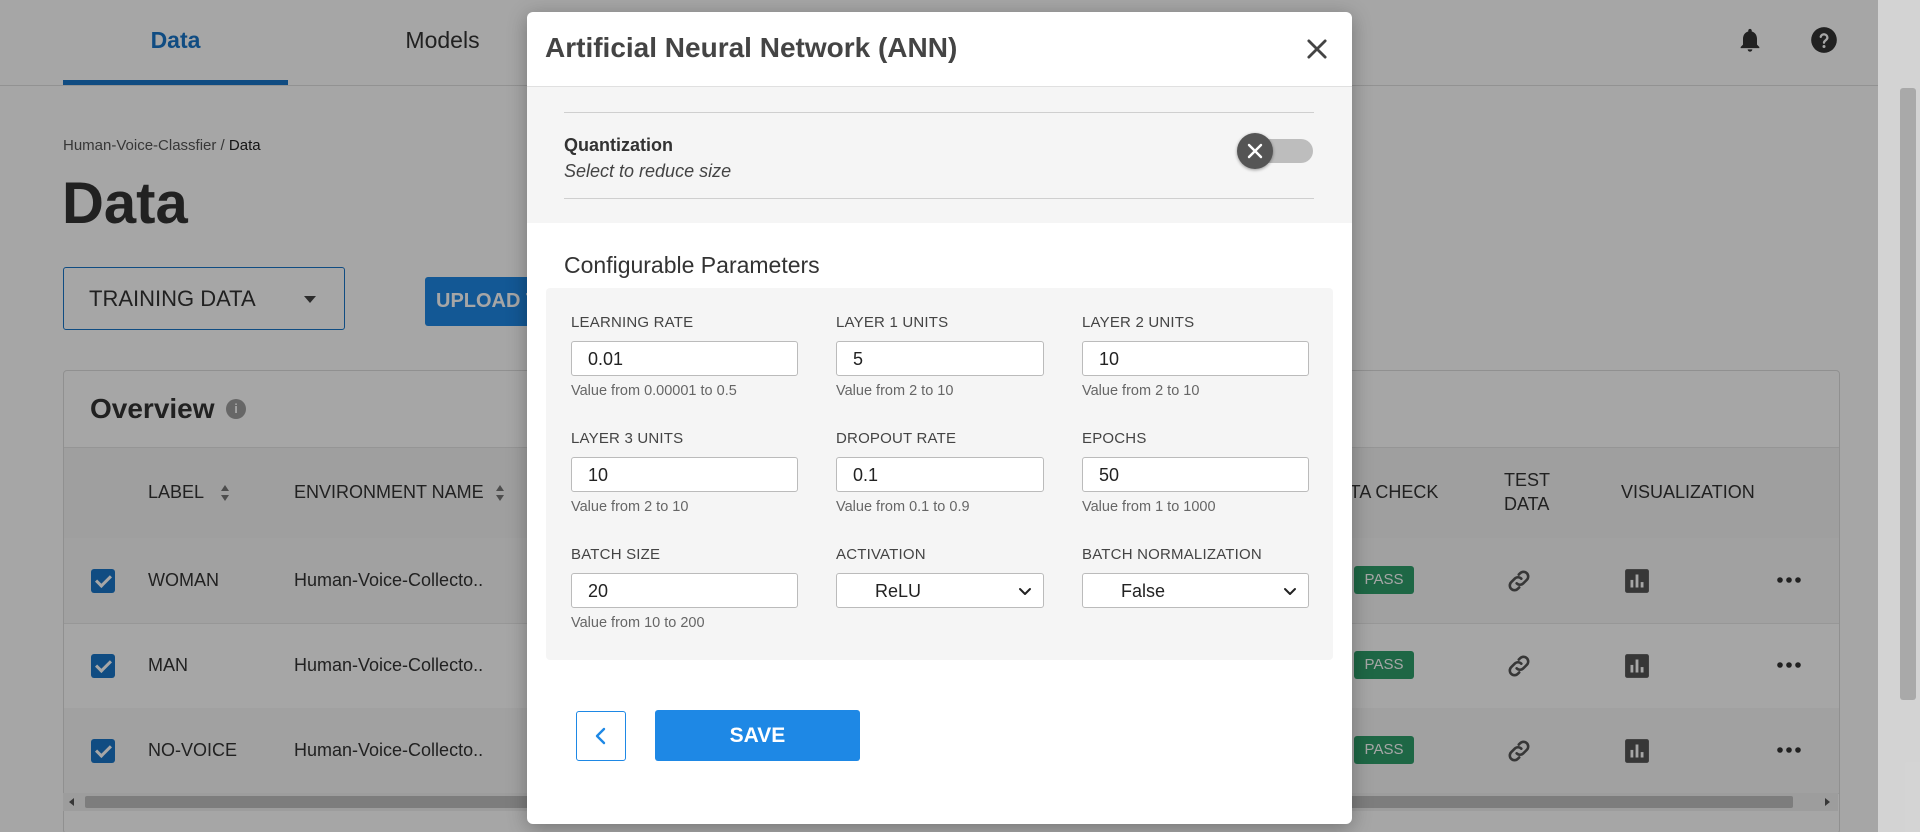 This screenshot has height=832, width=1920. What do you see at coordinates (654, 391) in the screenshot?
I see `learning-rate-help: Value from 0.00001 to 0.5` at bounding box center [654, 391].